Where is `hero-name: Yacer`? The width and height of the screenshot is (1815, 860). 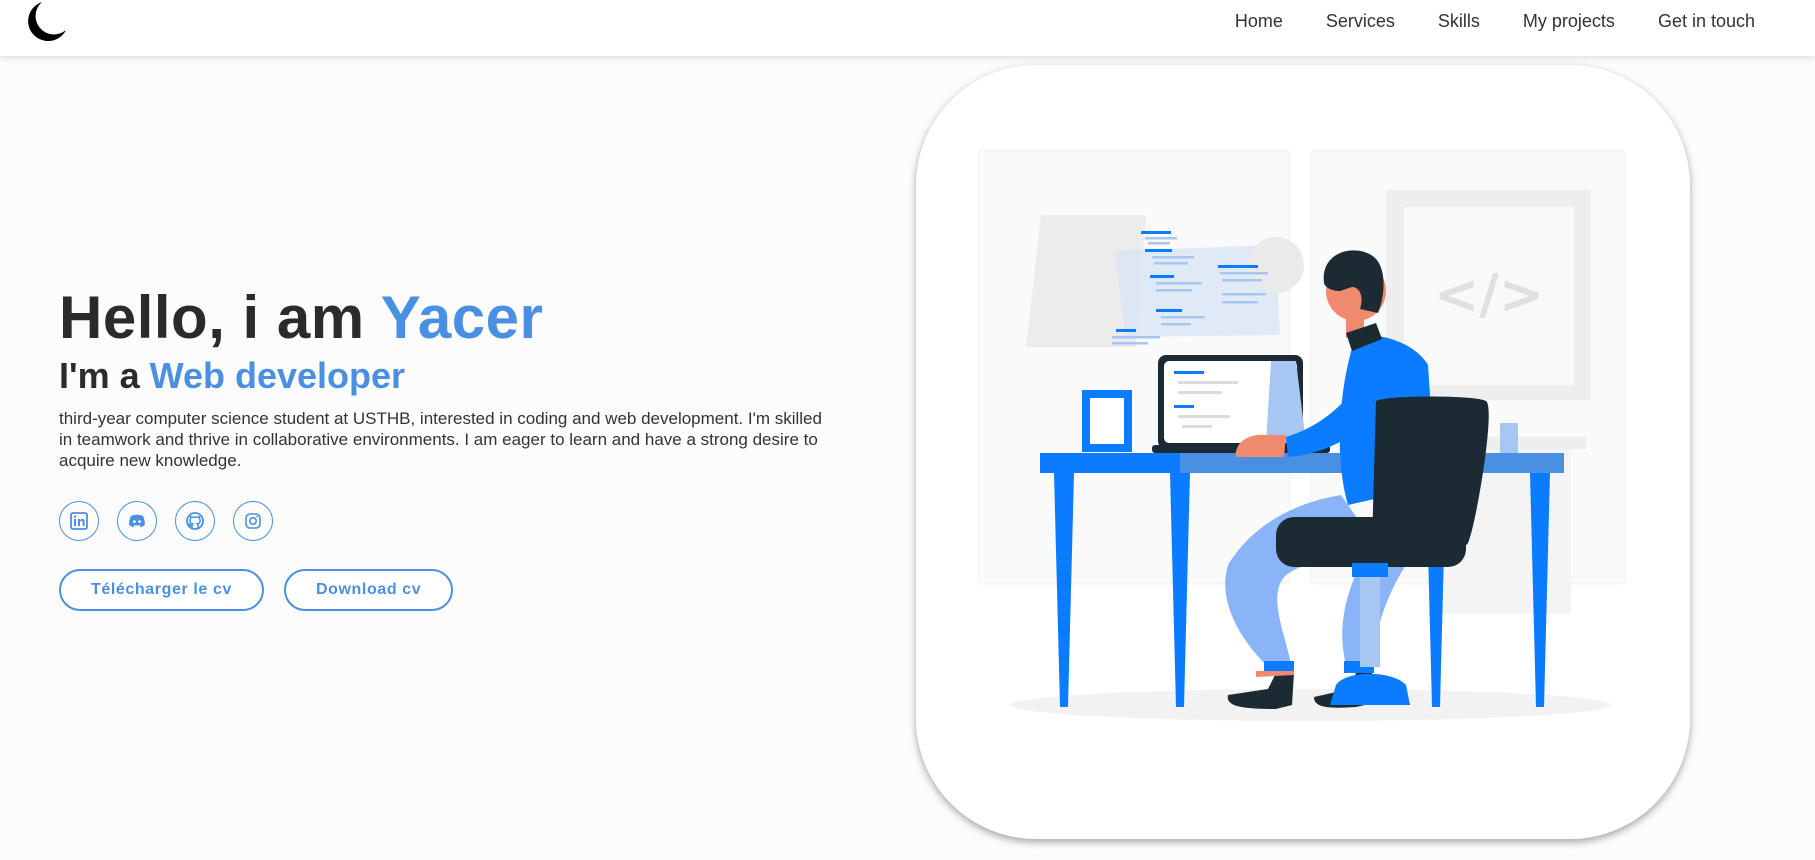 hero-name: Yacer is located at coordinates (462, 317).